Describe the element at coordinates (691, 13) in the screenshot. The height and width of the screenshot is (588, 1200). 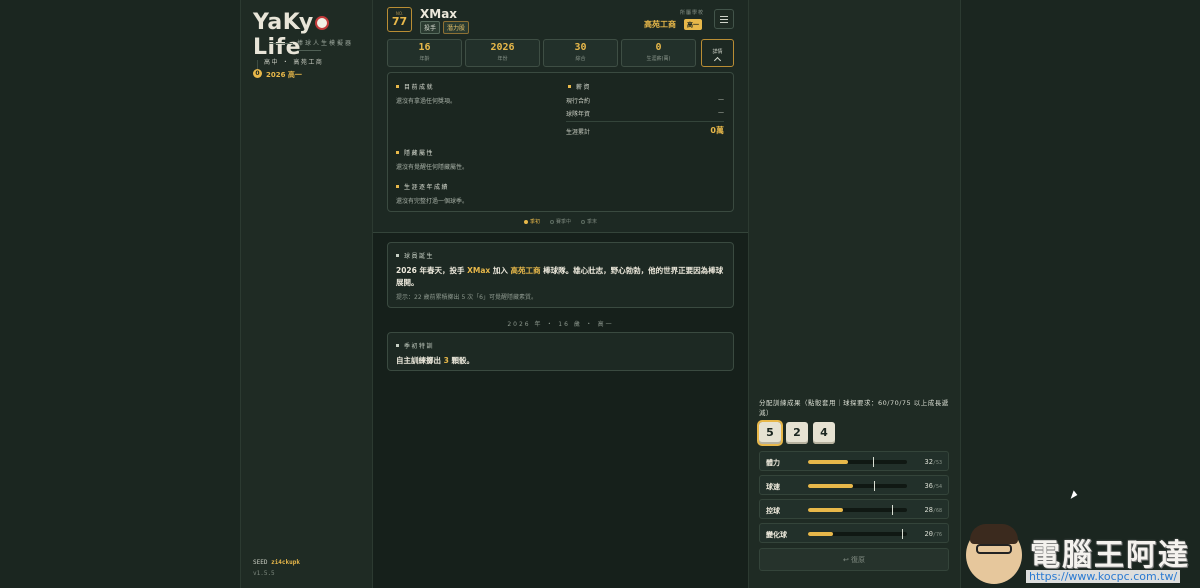
I see `team-label: 所屬學校` at that location.